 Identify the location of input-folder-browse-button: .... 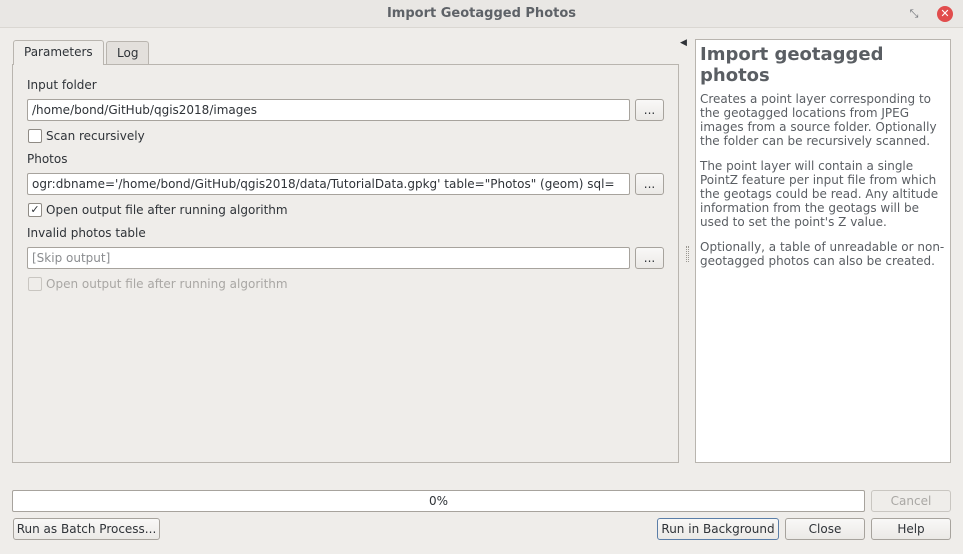
(649, 110).